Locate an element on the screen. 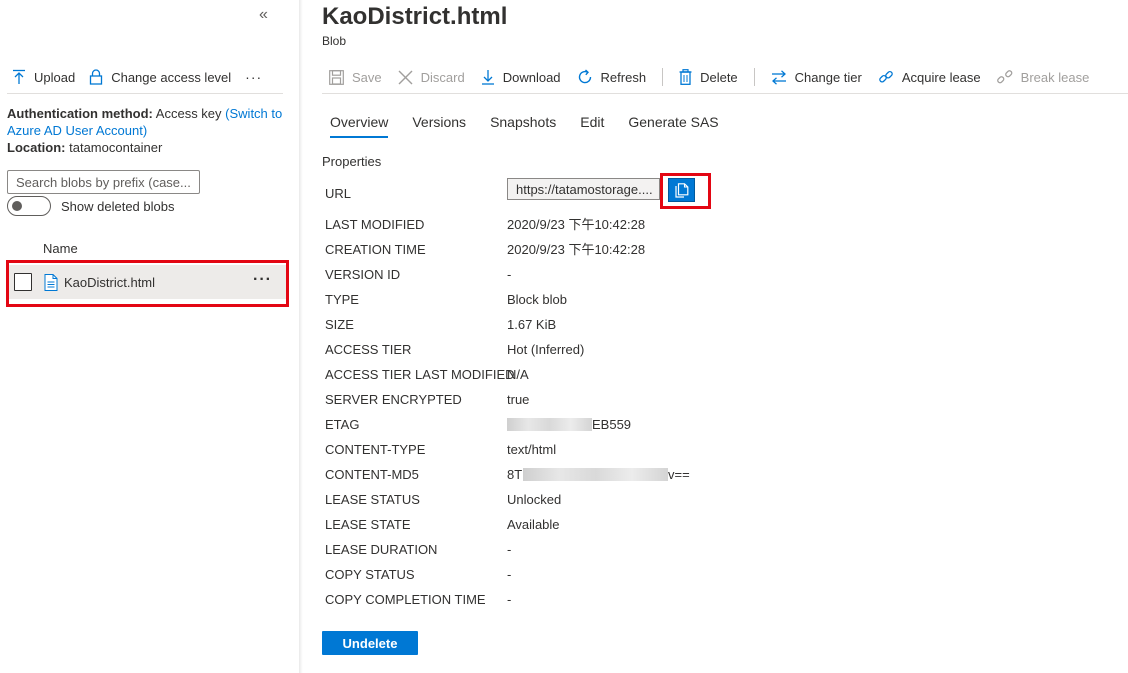  property-key: SERVER ENCRYPTED is located at coordinates (393, 399).